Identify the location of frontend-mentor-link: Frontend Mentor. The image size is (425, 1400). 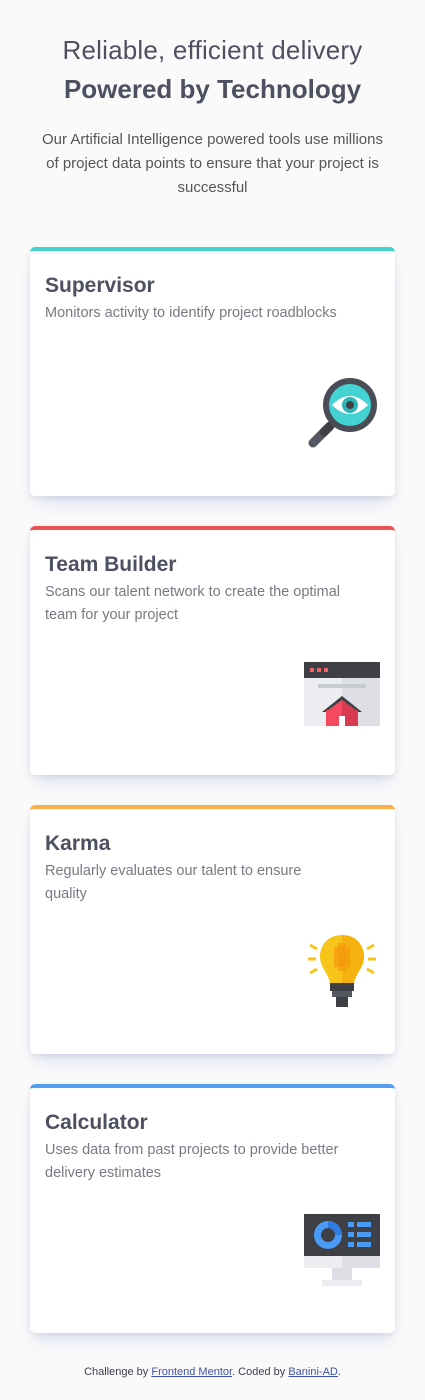
(191, 1372).